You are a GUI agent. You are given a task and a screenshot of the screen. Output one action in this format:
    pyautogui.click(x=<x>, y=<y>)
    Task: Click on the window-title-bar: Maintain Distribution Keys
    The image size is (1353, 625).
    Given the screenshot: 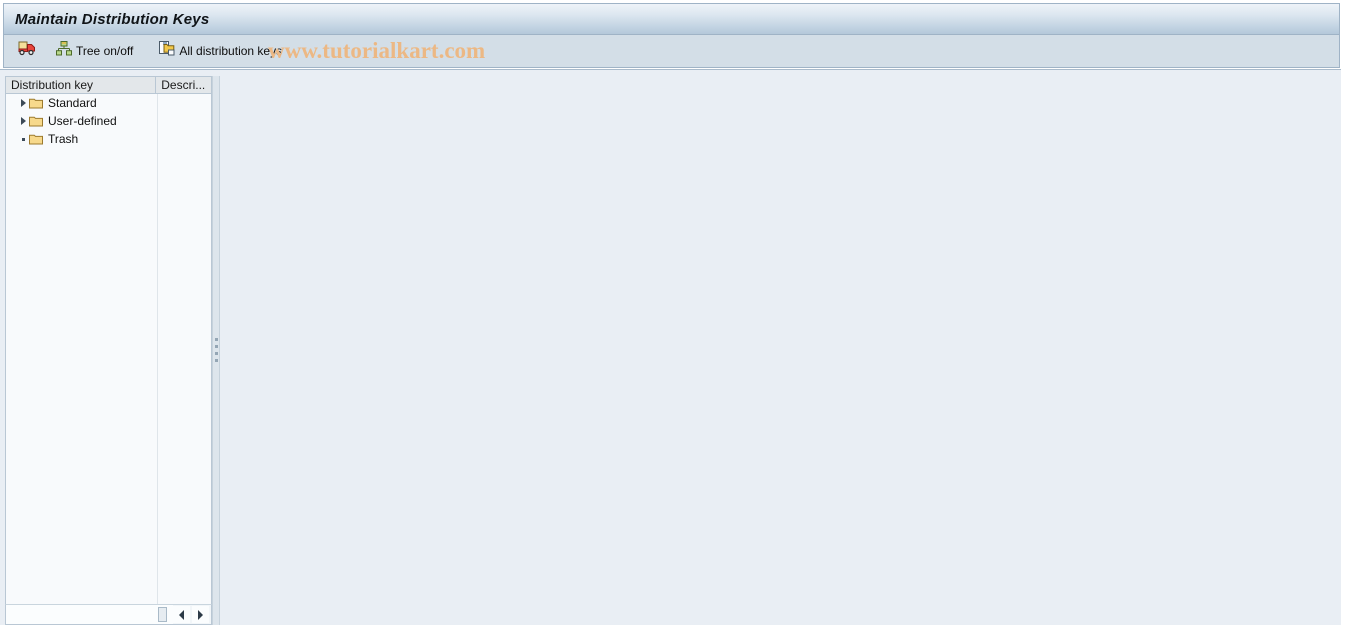 What is the action you would take?
    pyautogui.click(x=671, y=19)
    